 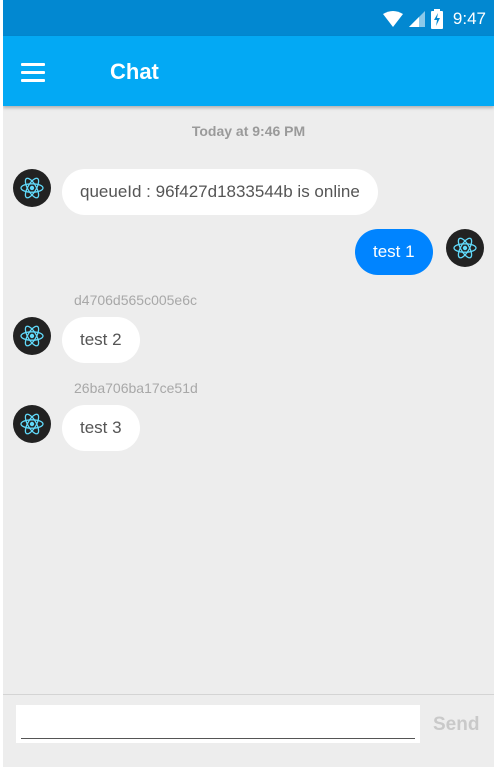 I want to click on sender-id: 26ba706ba17ce51d, so click(x=136, y=388).